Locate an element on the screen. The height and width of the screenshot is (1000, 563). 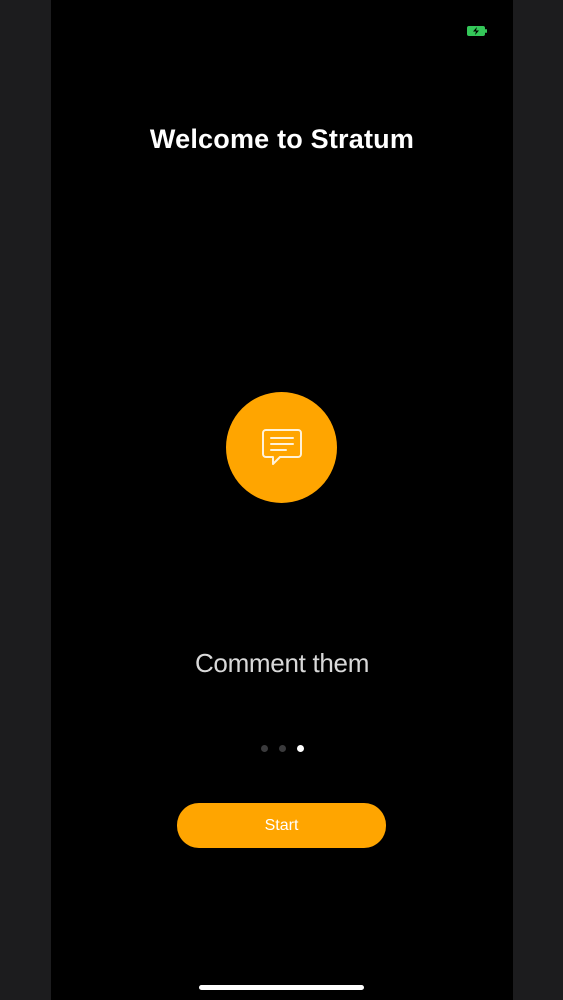
feature-icon-circle is located at coordinates (281, 447).